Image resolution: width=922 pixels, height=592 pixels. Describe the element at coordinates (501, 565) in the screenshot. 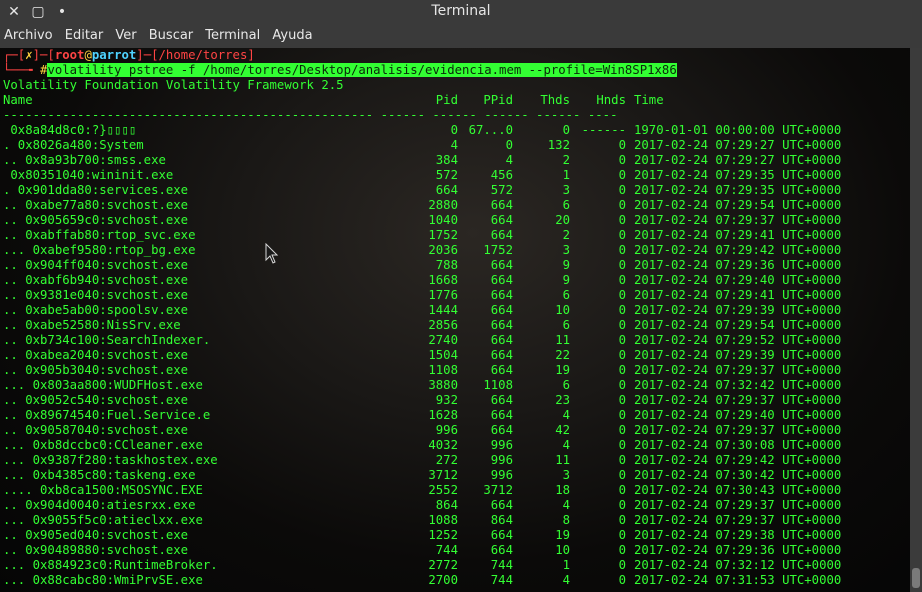

I see `cell-ppid: 744` at that location.